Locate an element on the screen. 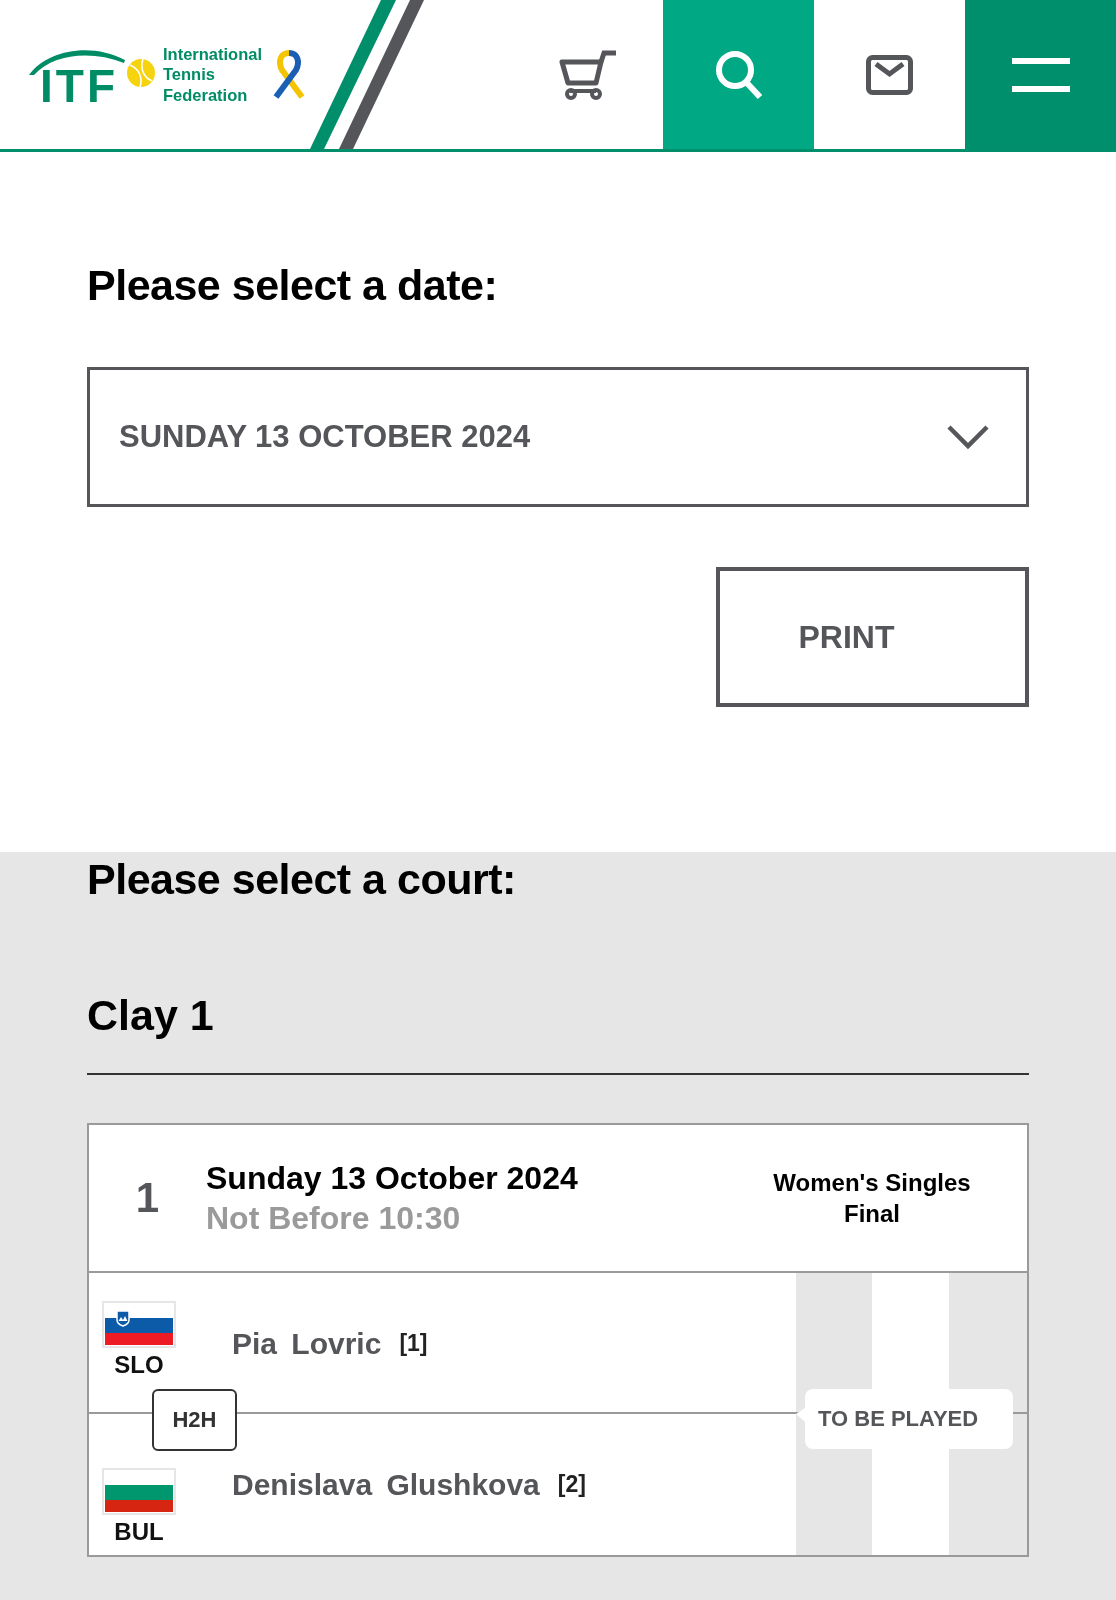 This screenshot has width=1116, height=1600. logo-name: International Tennis Federation is located at coordinates (212, 74).